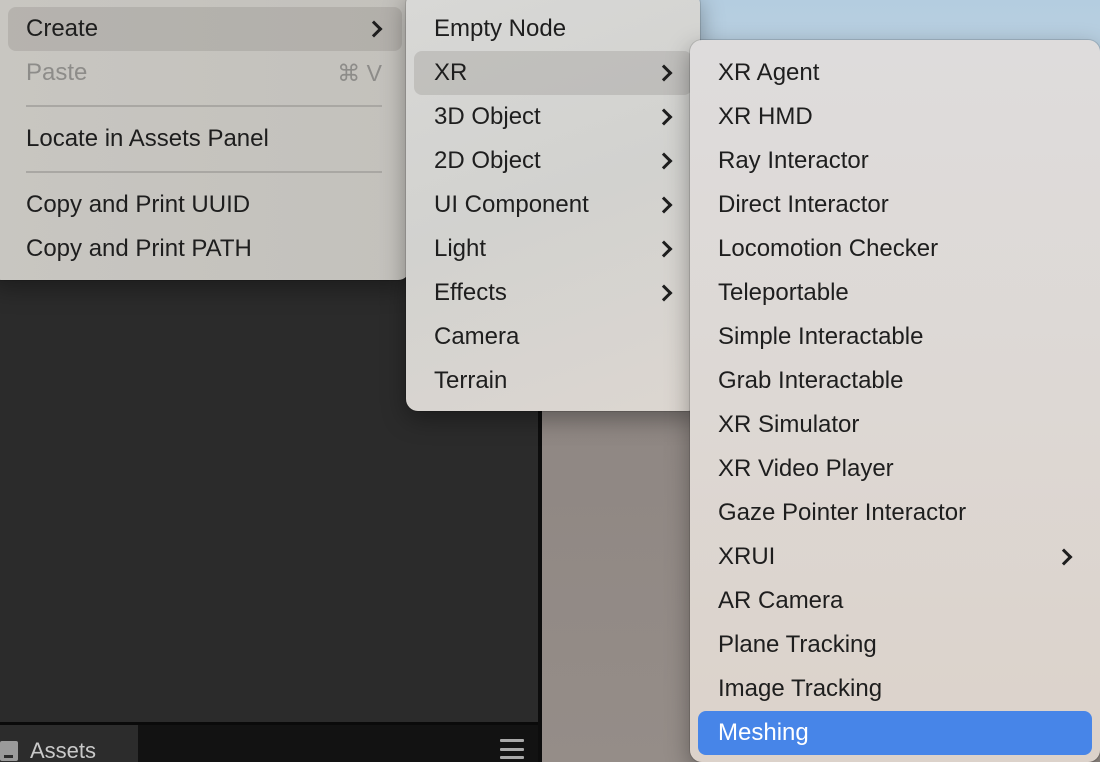 The image size is (1100, 762). What do you see at coordinates (895, 293) in the screenshot?
I see `menu-item-teleportable: Teleportable` at bounding box center [895, 293].